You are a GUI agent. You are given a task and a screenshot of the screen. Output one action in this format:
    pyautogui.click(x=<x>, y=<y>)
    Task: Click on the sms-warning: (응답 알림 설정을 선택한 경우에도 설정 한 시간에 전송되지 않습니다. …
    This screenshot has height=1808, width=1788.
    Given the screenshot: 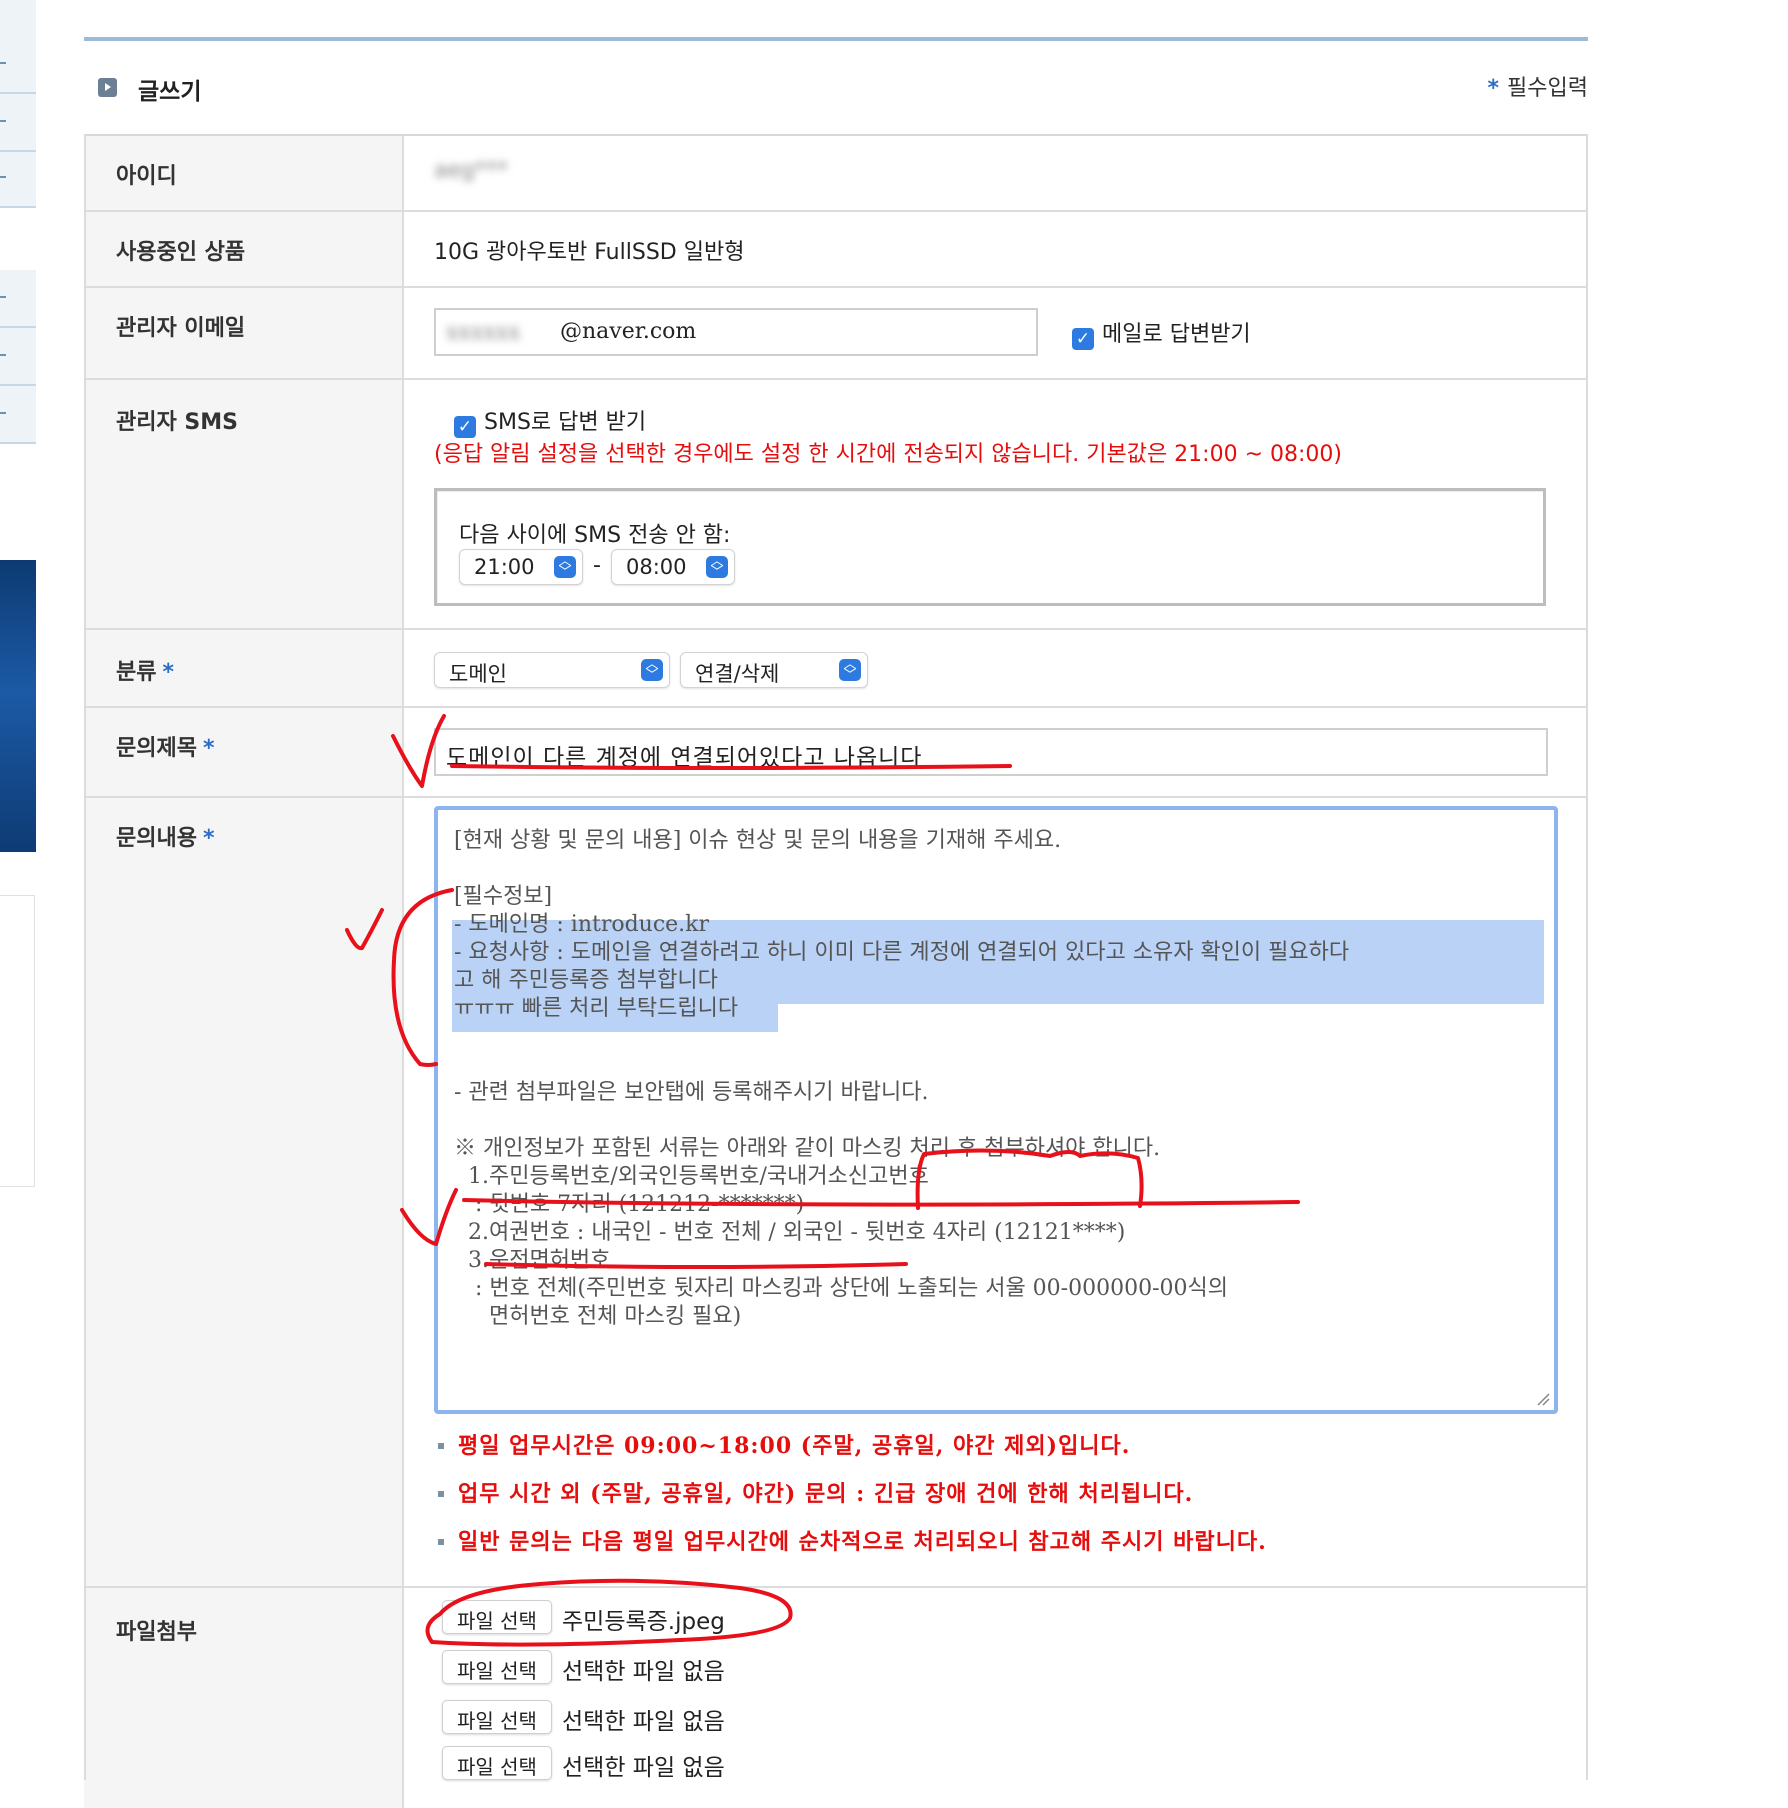 What is the action you would take?
    pyautogui.click(x=888, y=454)
    